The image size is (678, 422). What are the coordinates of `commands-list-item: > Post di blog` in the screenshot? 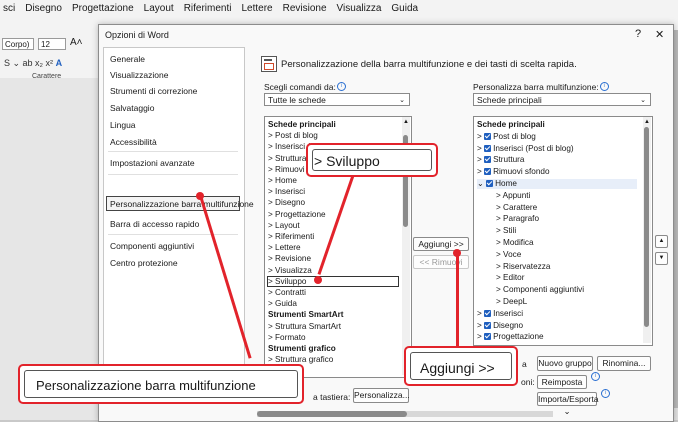 It's located at (293, 136).